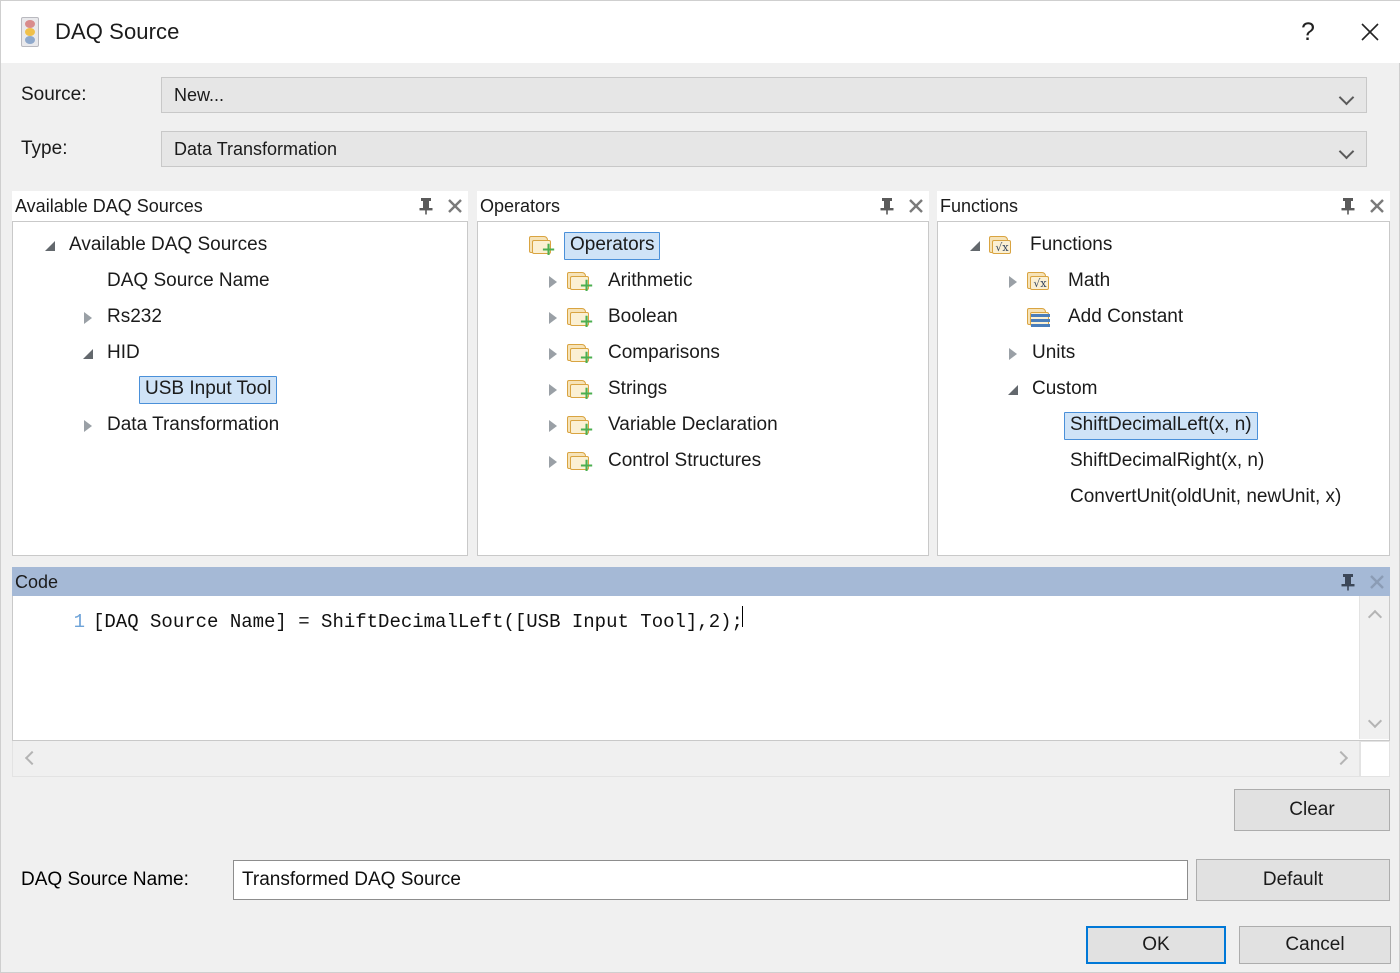 This screenshot has height=973, width=1400. What do you see at coordinates (134, 316) in the screenshot?
I see `tree-item-label: Rs232` at bounding box center [134, 316].